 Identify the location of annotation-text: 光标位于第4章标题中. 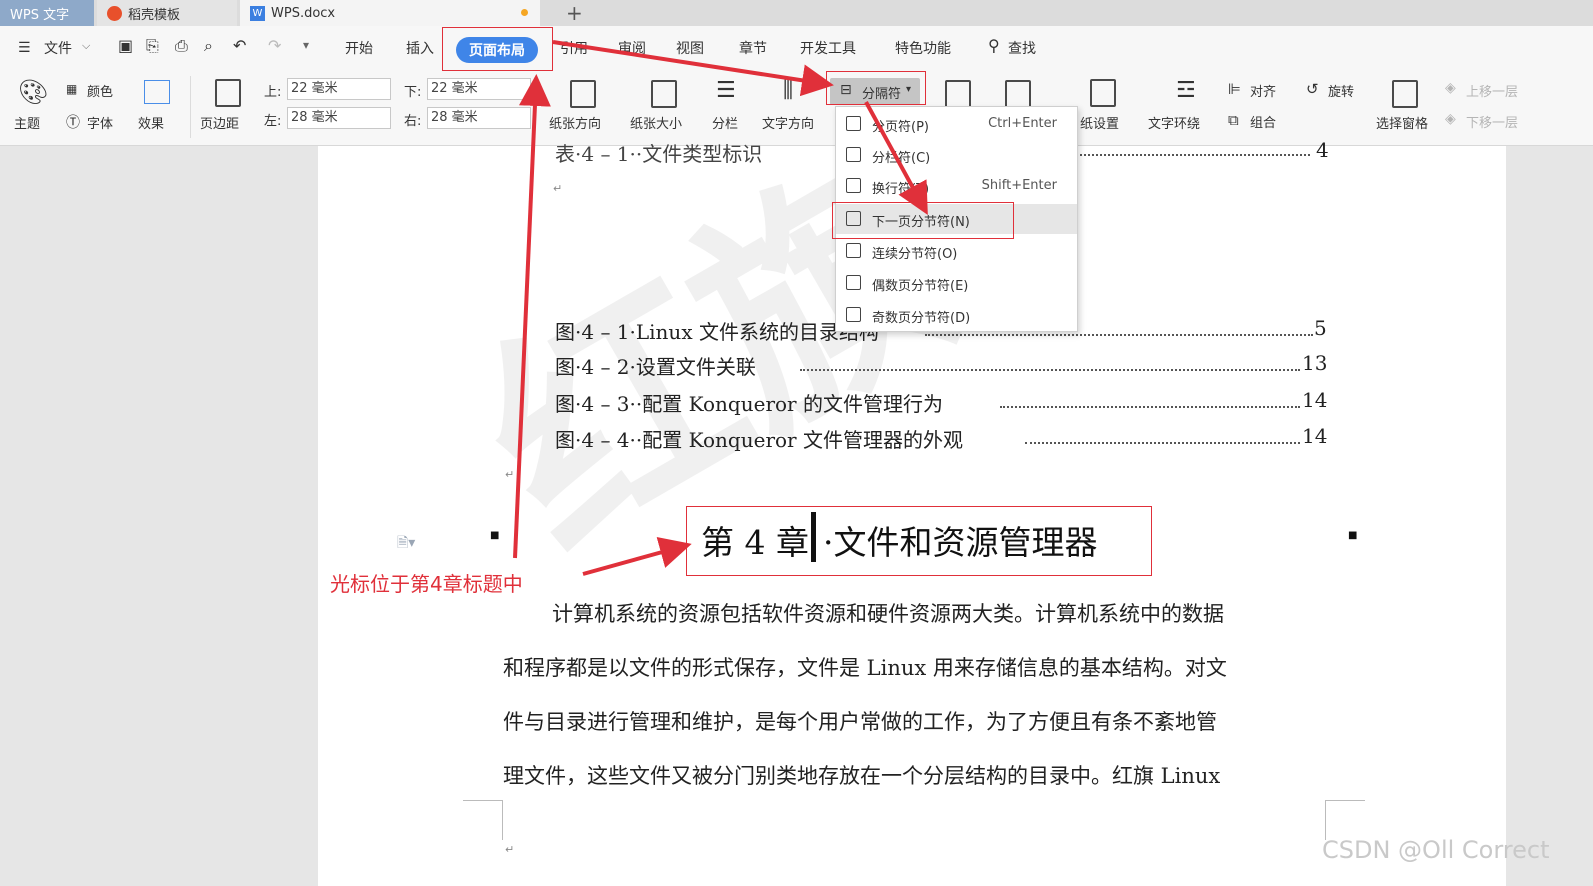
(426, 584).